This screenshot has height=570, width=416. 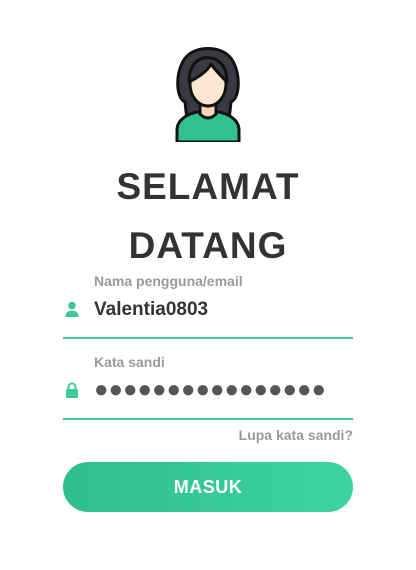 I want to click on username-input, so click(x=221, y=310).